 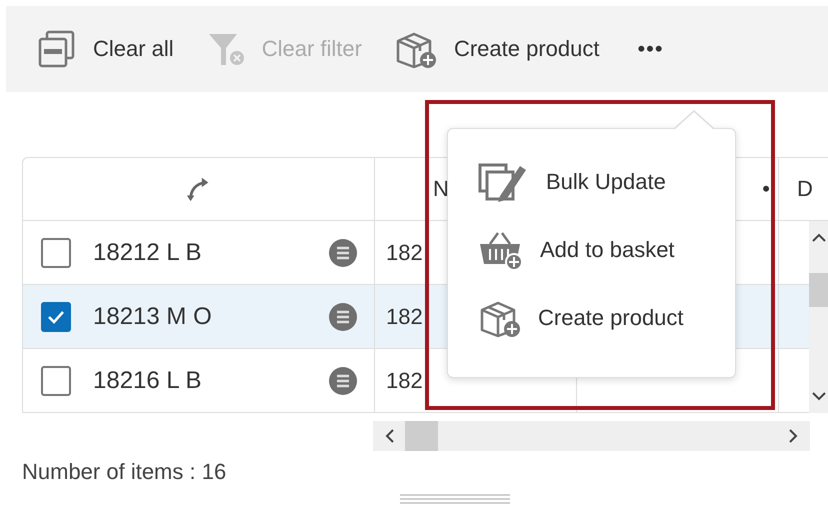 What do you see at coordinates (148, 252) in the screenshot?
I see `row-name: 18212 L B` at bounding box center [148, 252].